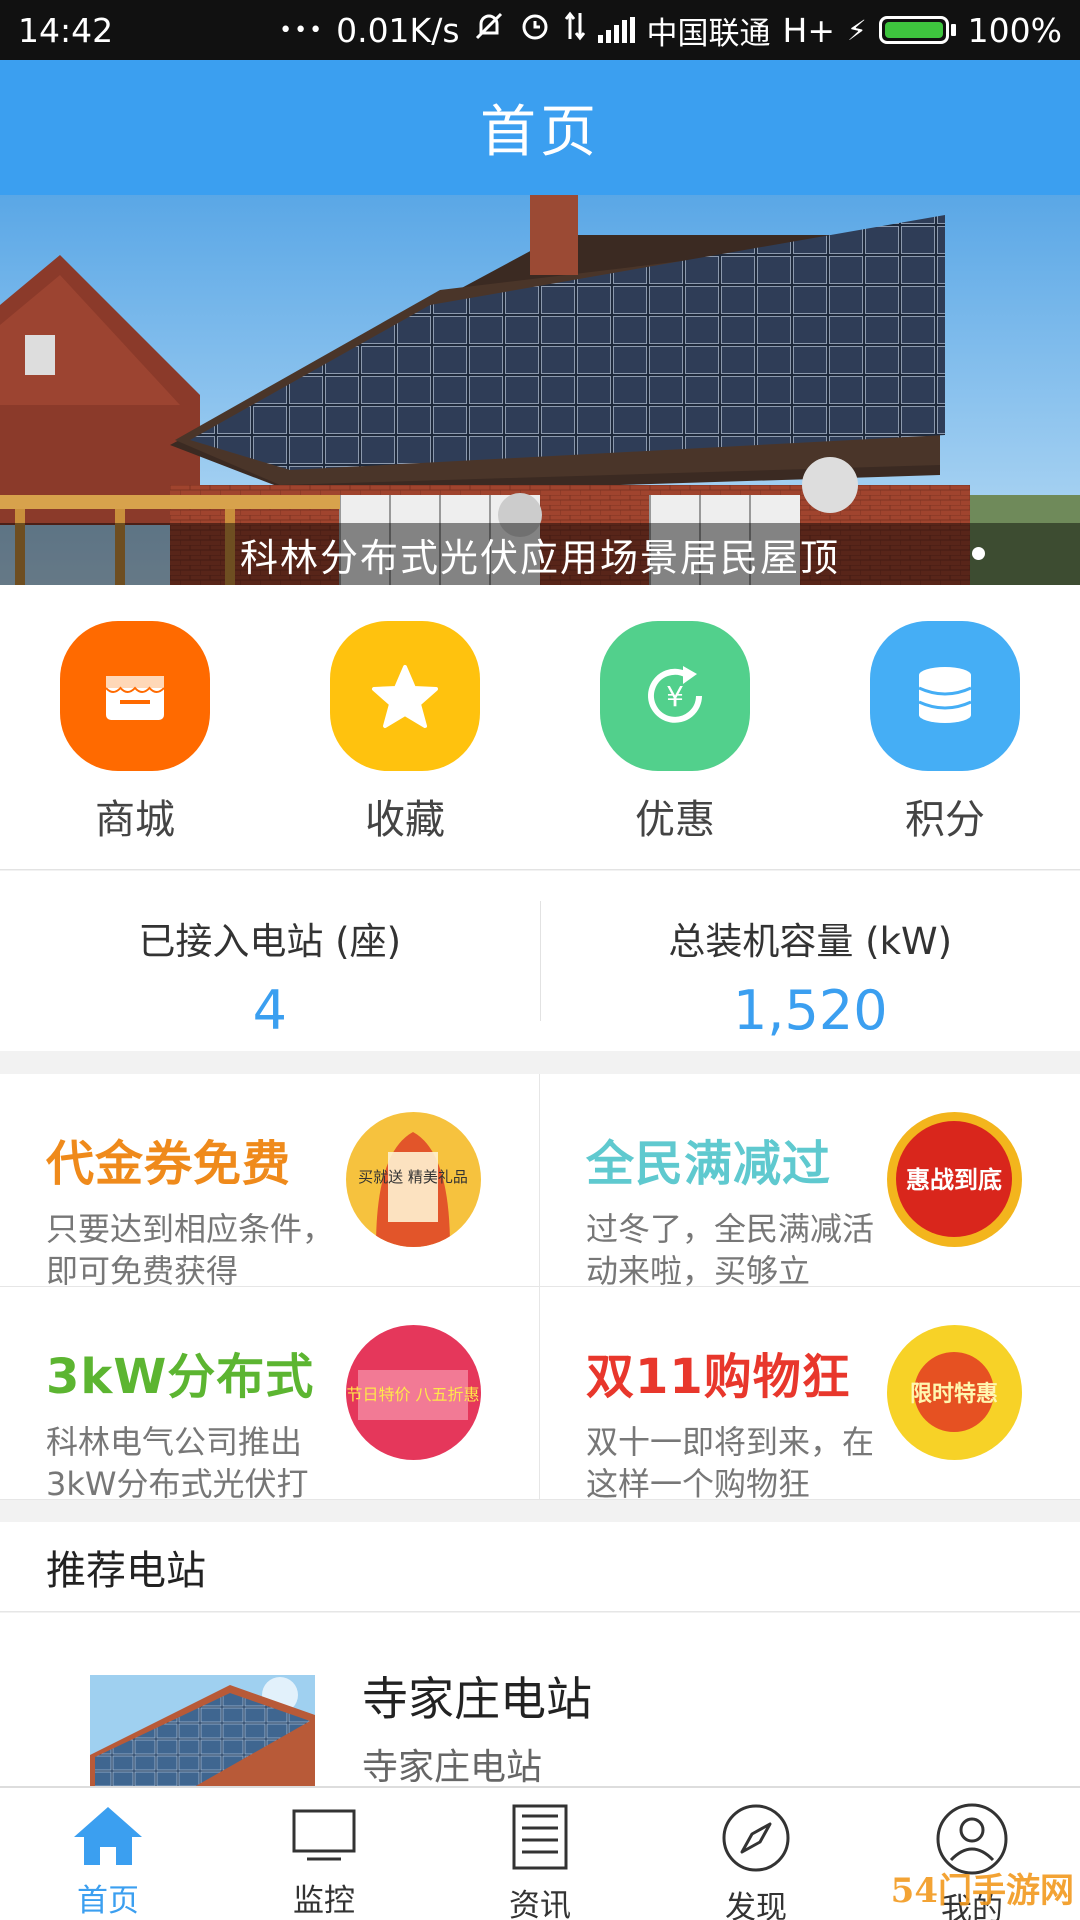 Image resolution: width=1080 pixels, height=1920 pixels. What do you see at coordinates (270, 1182) in the screenshot?
I see `promo-card-voucher: 代金券免费 只要达到相应条件，即可免费获得 买就送 精美礼品` at bounding box center [270, 1182].